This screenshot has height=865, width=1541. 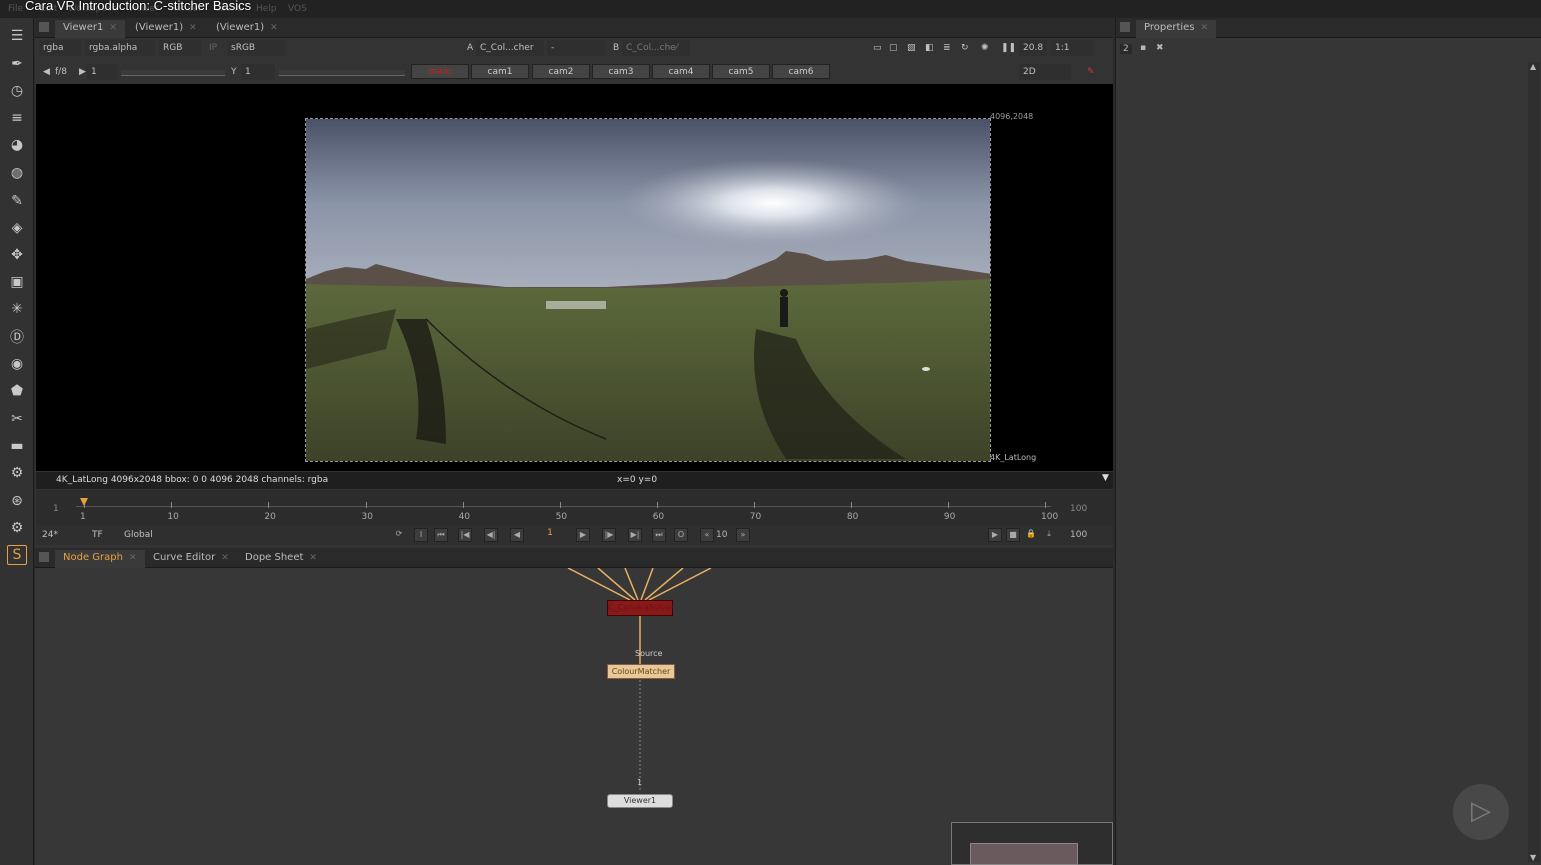 What do you see at coordinates (17, 201) in the screenshot?
I see `draw-icon: ✎` at bounding box center [17, 201].